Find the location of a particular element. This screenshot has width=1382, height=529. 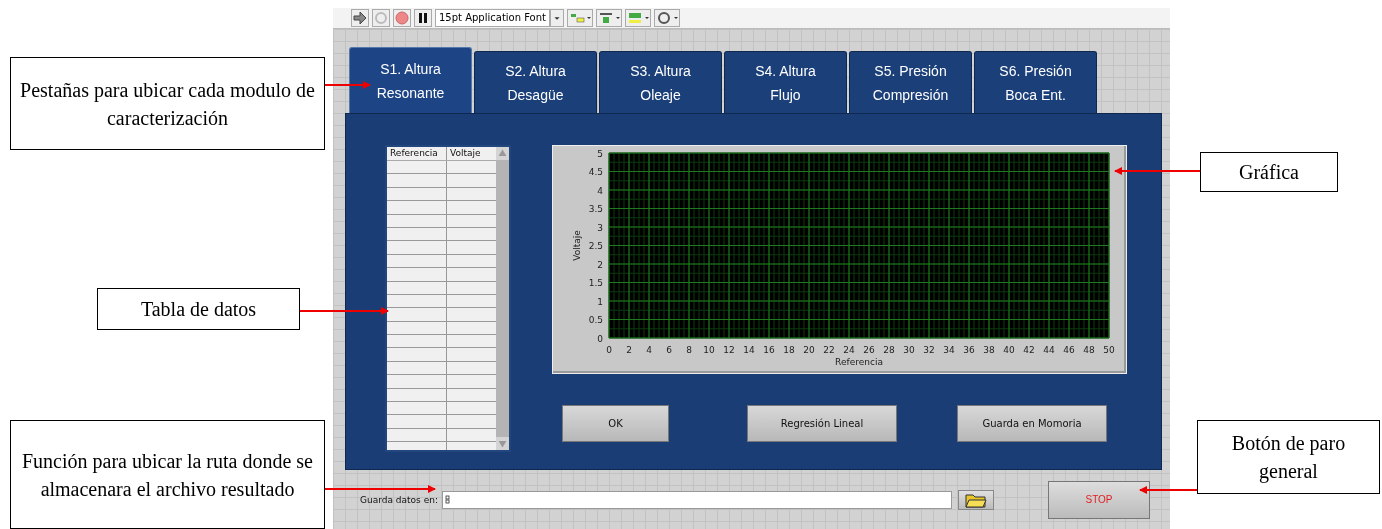

x-tick-label: 6 is located at coordinates (669, 350).